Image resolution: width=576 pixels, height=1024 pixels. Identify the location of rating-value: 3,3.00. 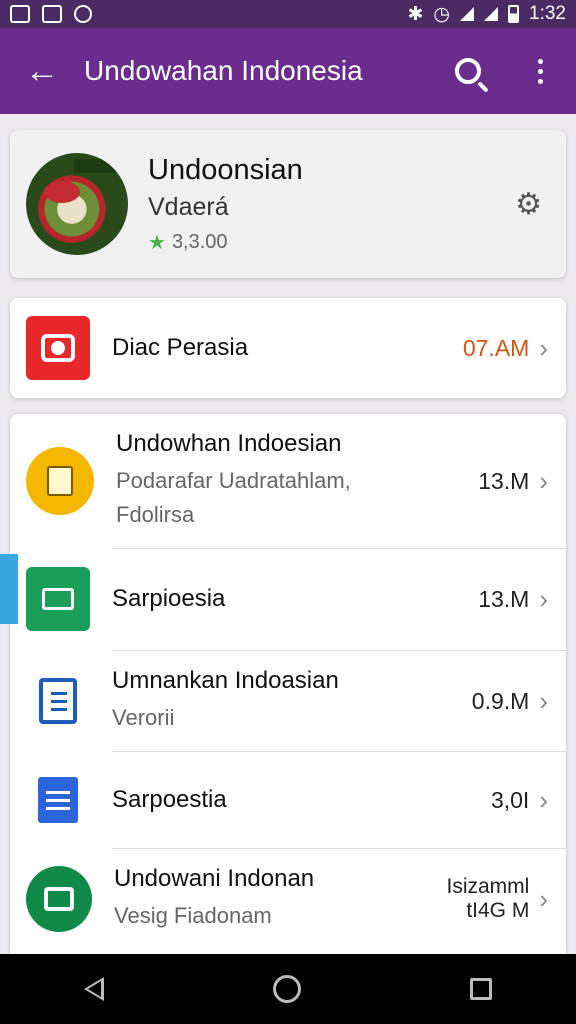
(199, 241).